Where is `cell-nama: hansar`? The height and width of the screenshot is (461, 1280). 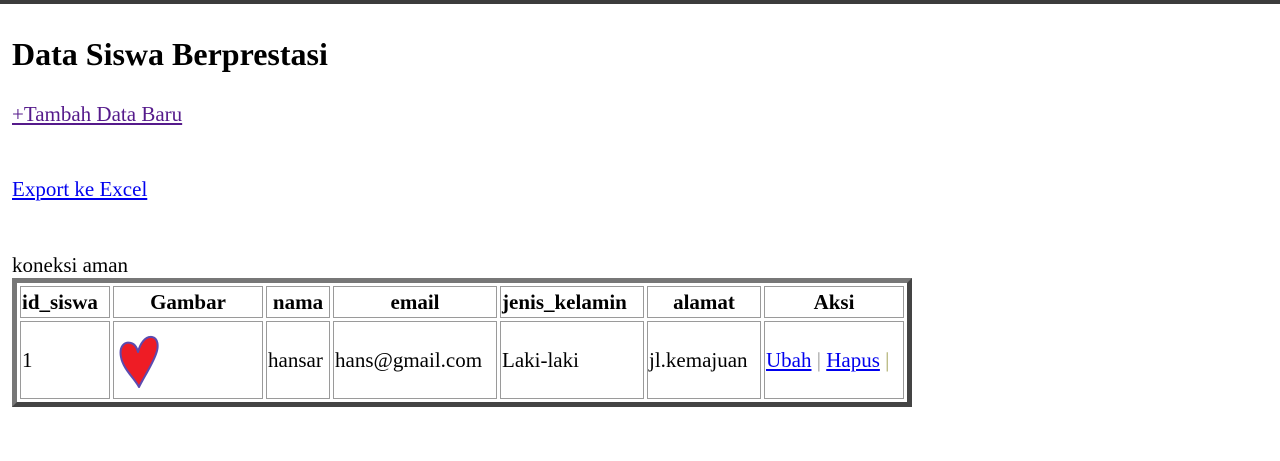 cell-nama: hansar is located at coordinates (298, 360).